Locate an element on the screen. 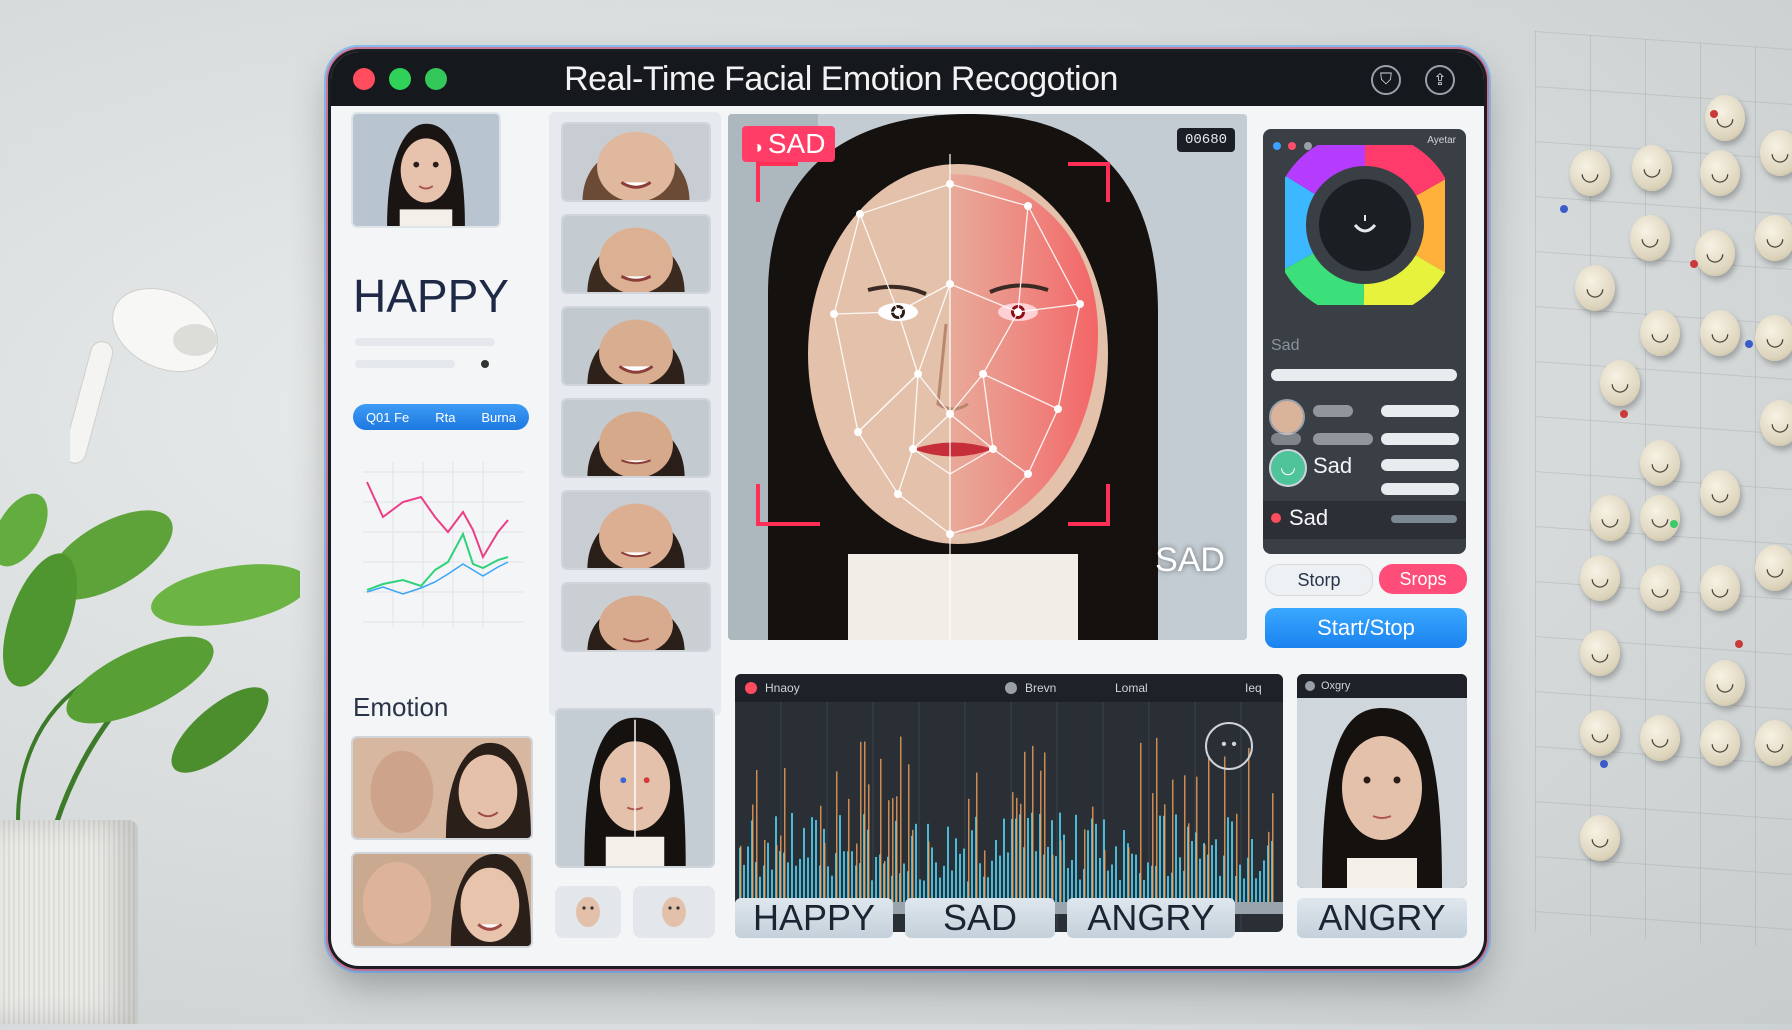 The height and width of the screenshot is (1030, 1792). emotion-waveform-panel: Hnaoy Brevn Lomal Ieq • • is located at coordinates (1009, 803).